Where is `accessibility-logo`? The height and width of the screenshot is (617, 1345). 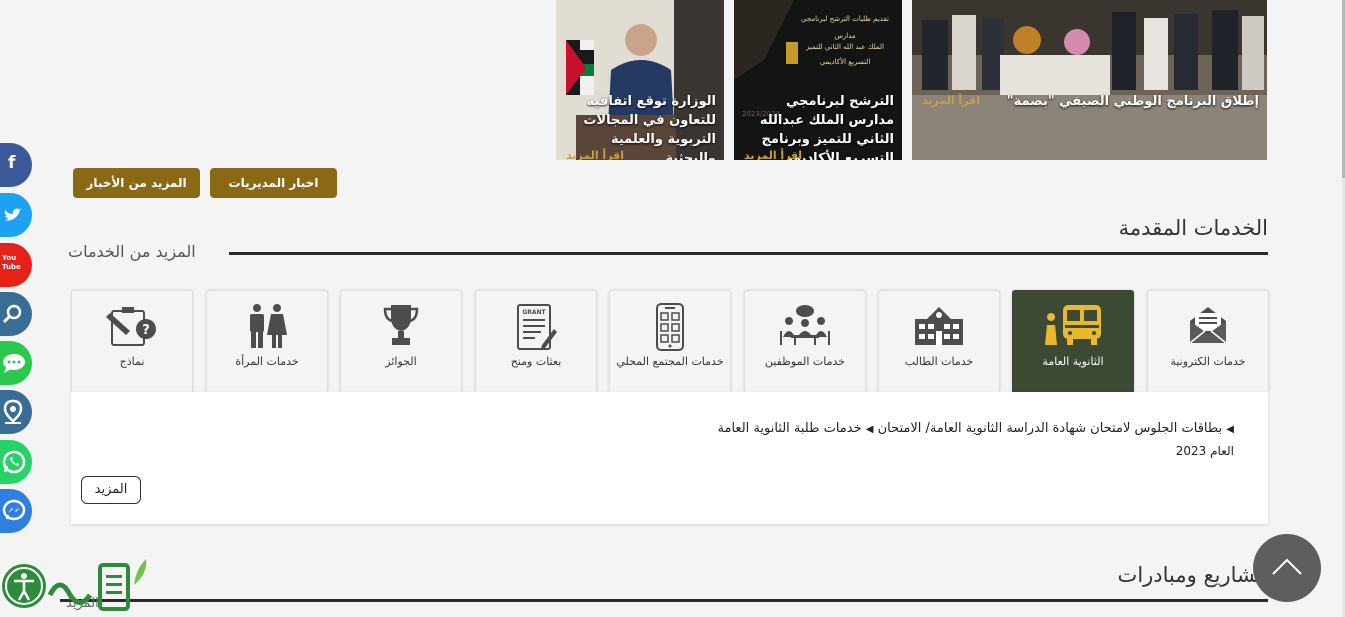
accessibility-logo is located at coordinates (80, 586).